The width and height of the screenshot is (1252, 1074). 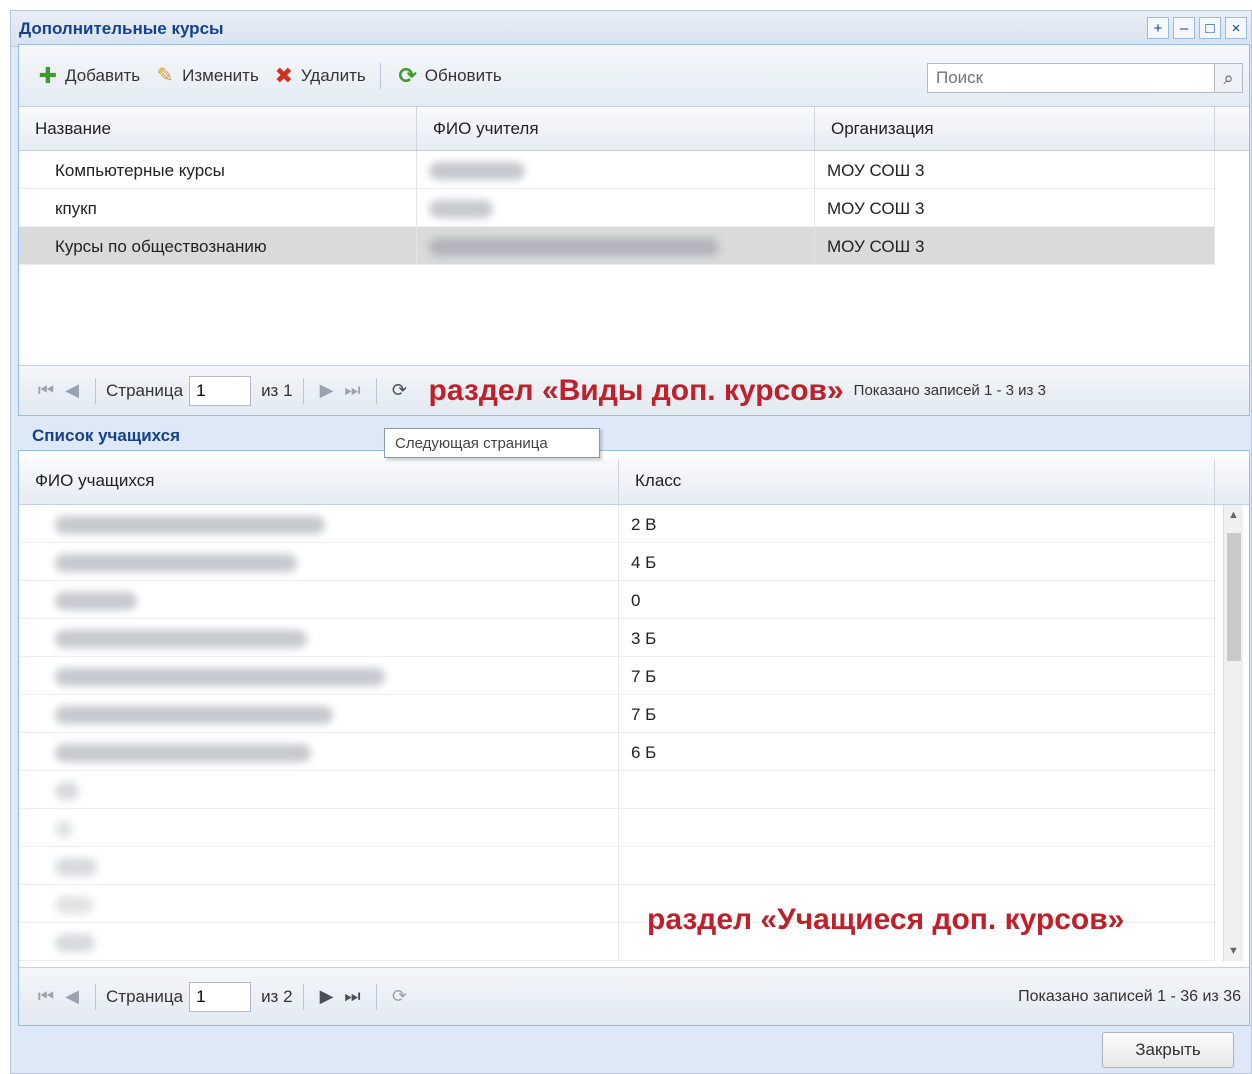 I want to click on scroll-down-icon: ▼, so click(x=1233, y=951).